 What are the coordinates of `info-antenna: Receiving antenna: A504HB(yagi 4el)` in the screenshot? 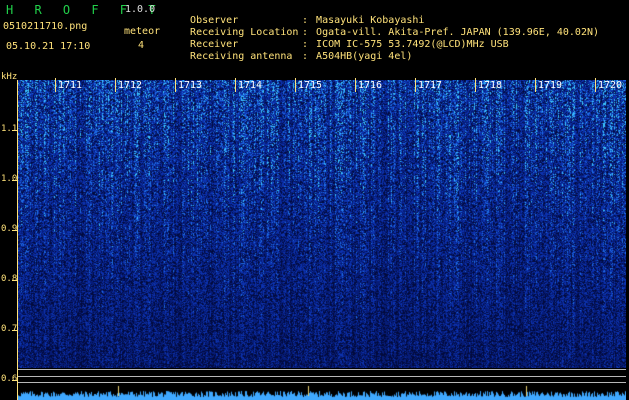 It's located at (301, 56).